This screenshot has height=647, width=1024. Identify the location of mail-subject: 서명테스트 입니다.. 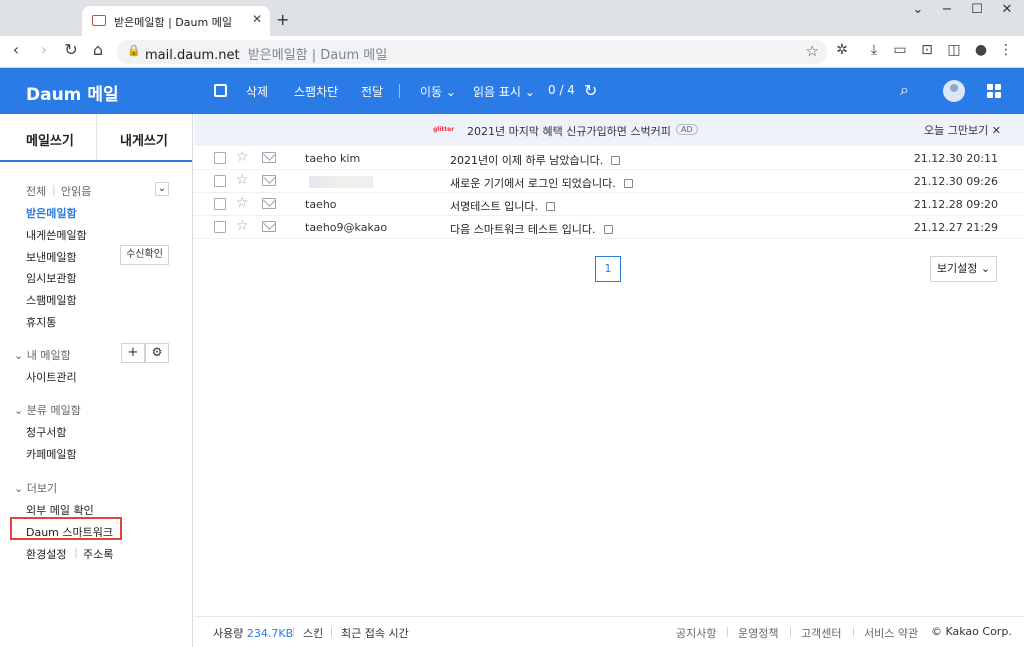
(502, 206).